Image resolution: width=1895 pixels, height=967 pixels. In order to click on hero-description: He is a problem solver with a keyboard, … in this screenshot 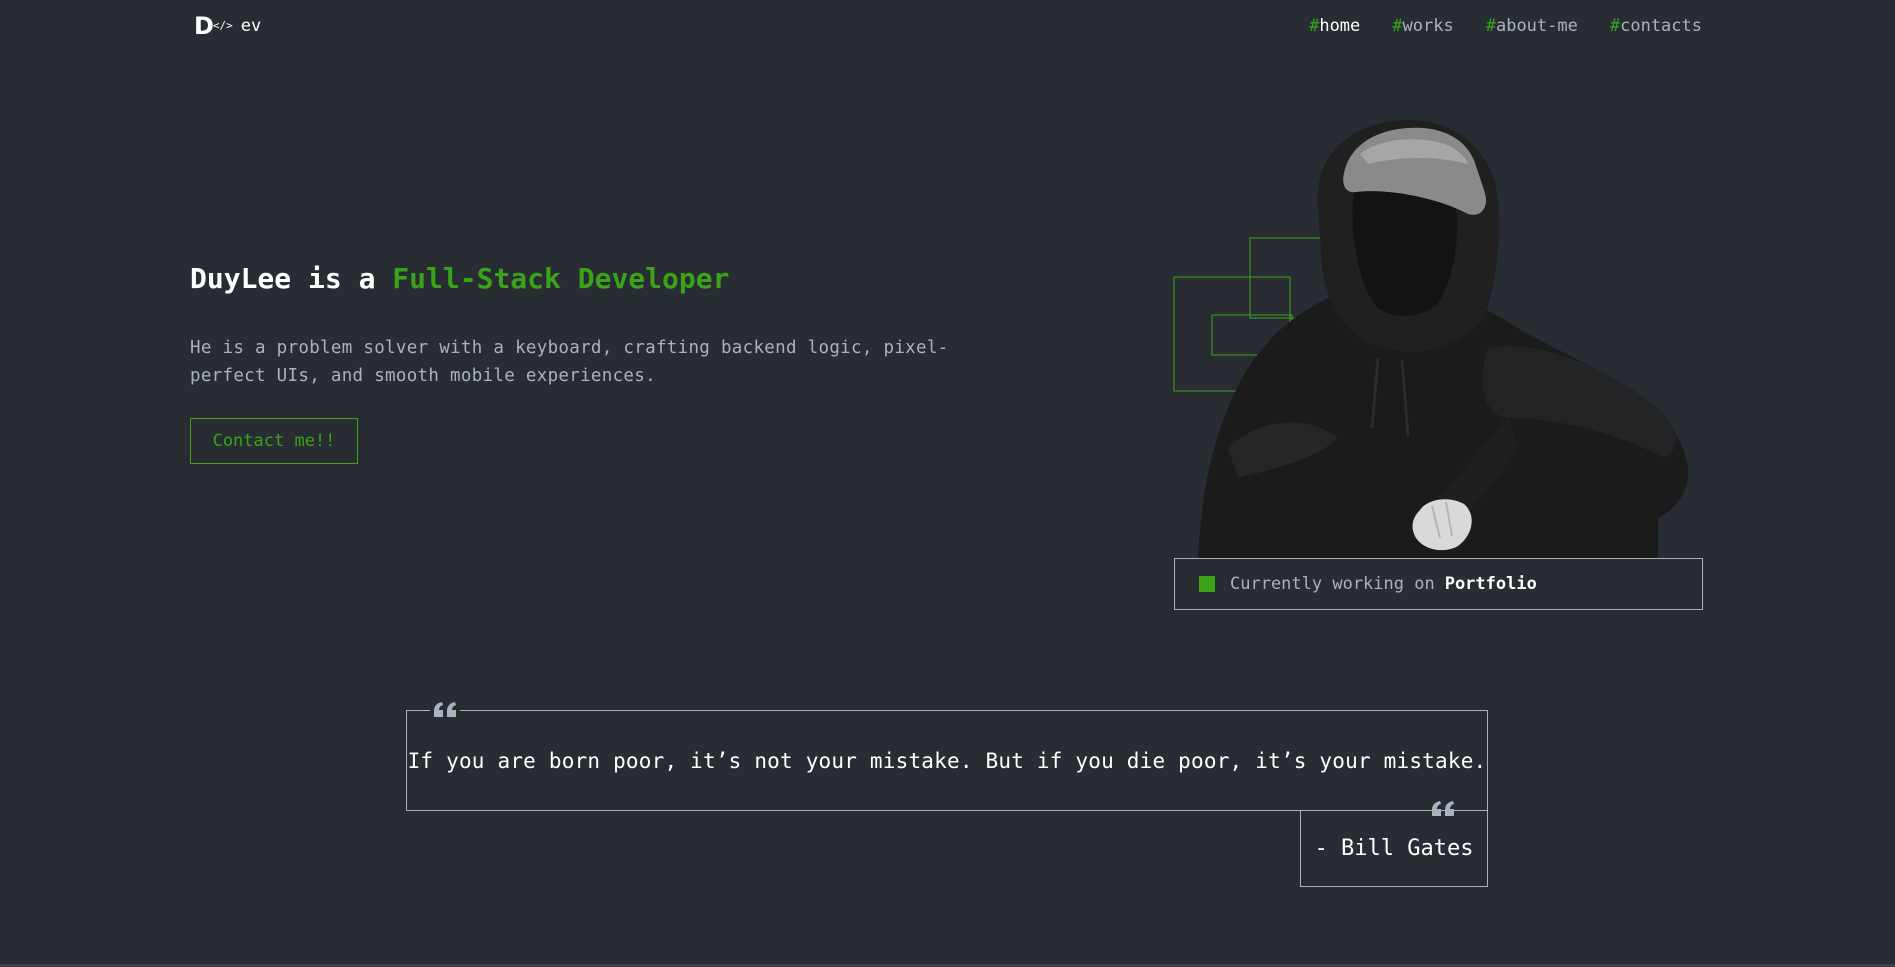, I will do `click(569, 362)`.